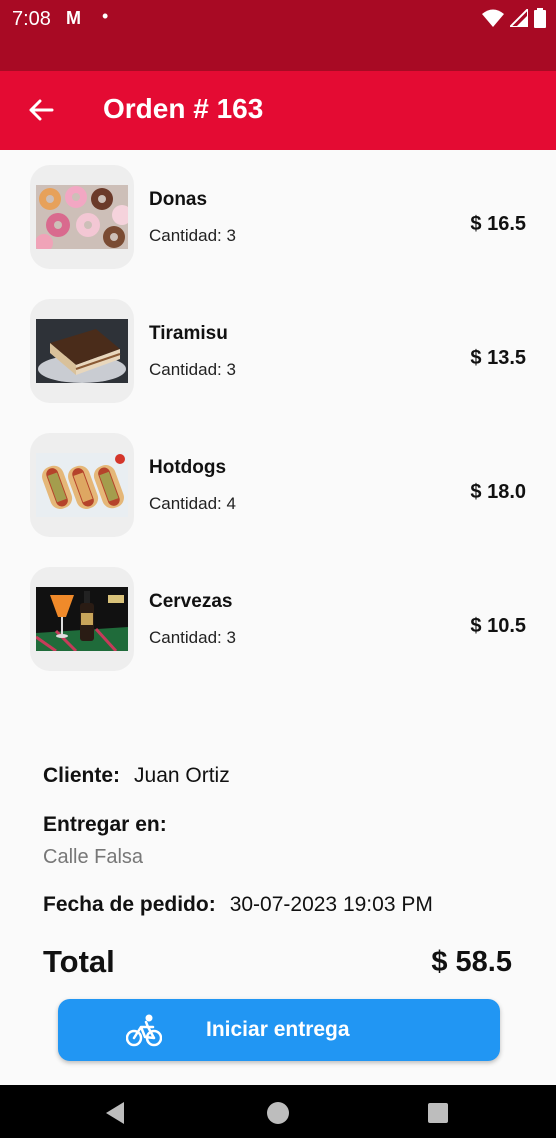 This screenshot has height=1138, width=556. I want to click on deliver-address: Calle Falsa, so click(93, 857).